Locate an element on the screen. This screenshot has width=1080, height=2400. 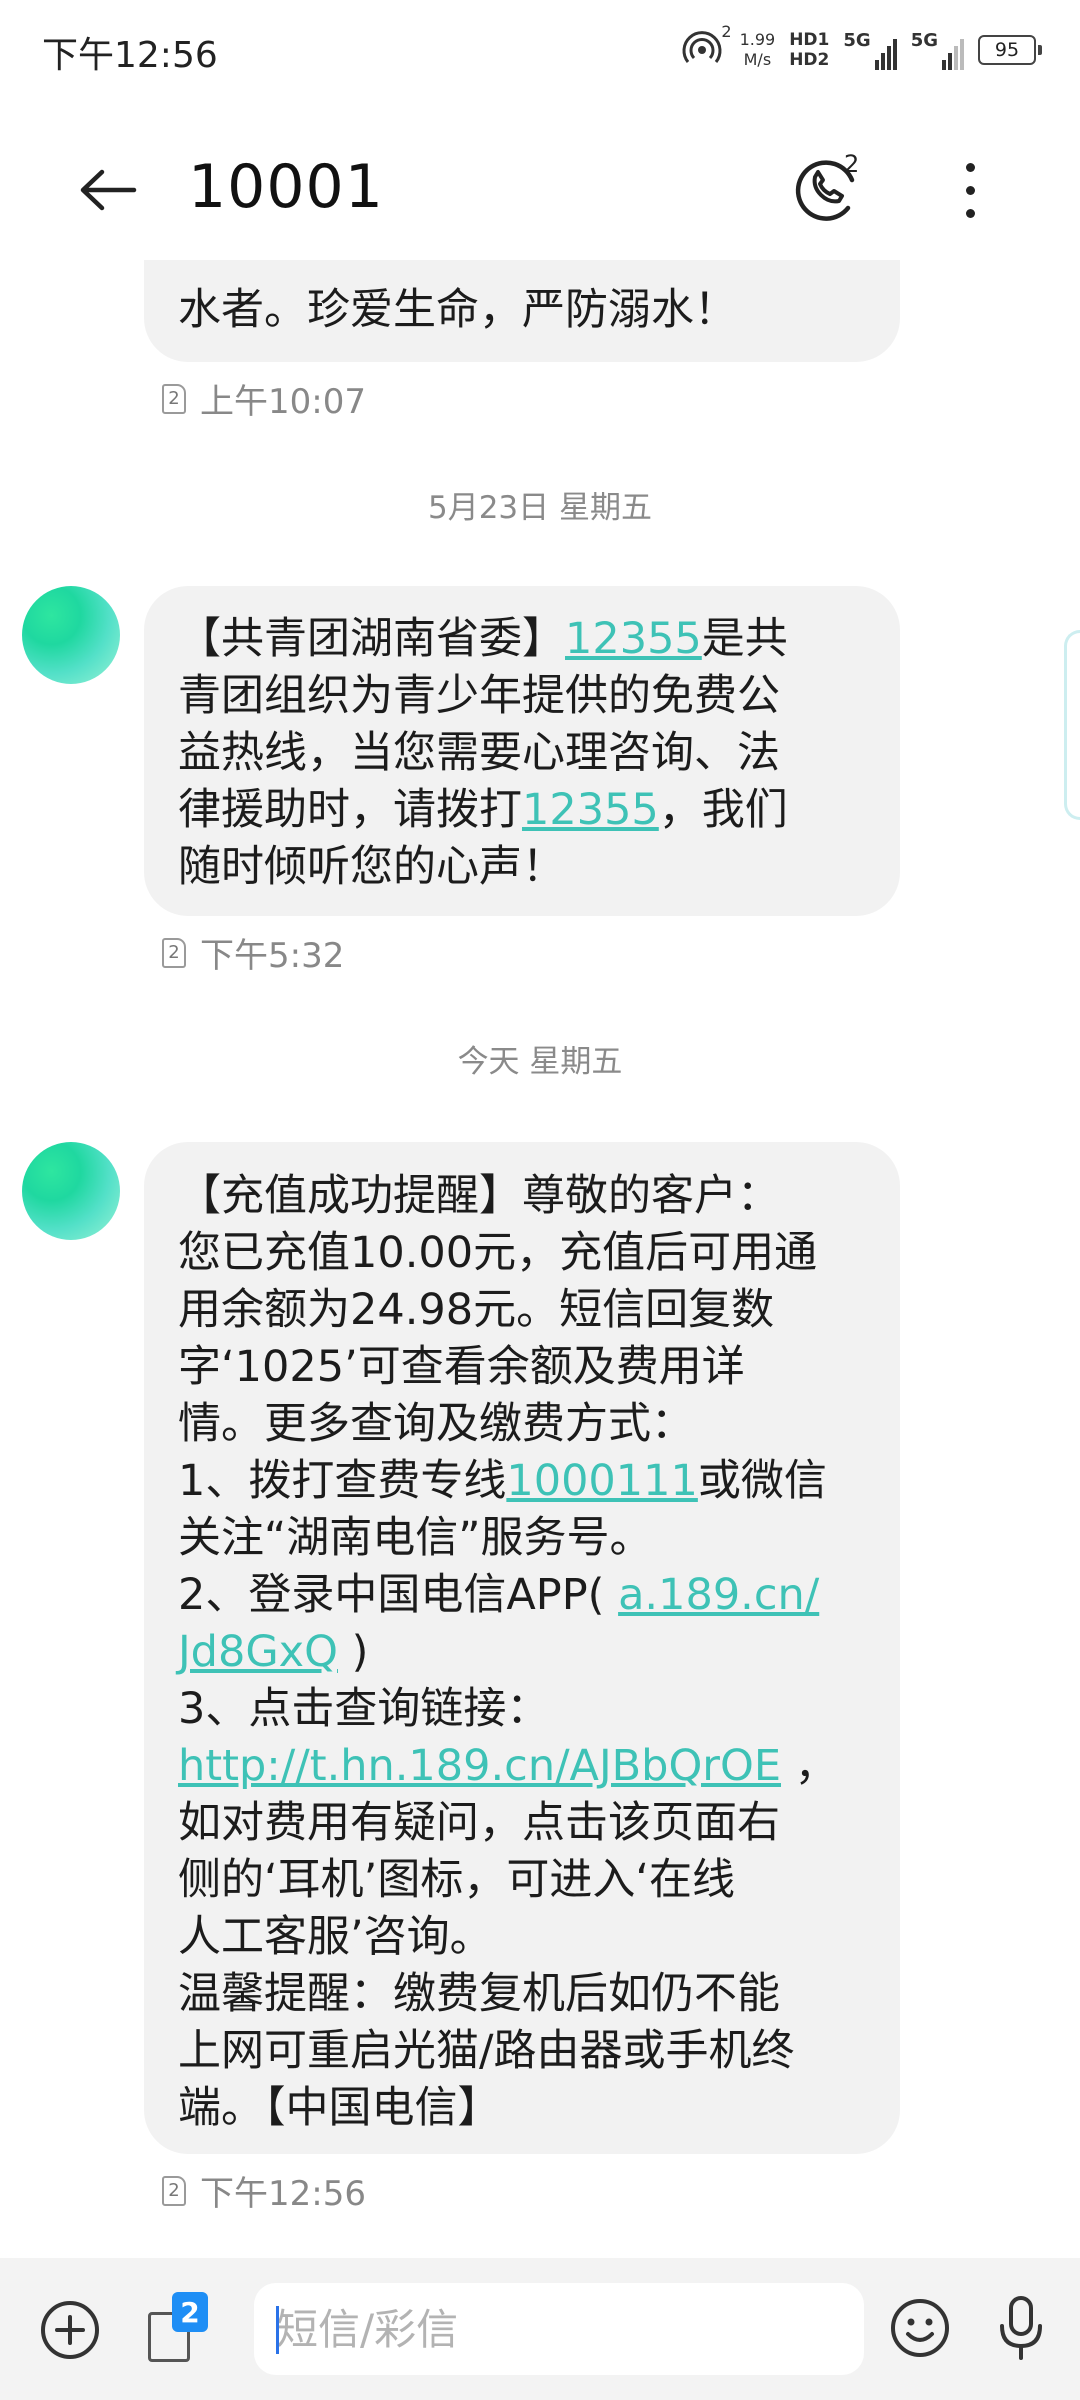
message-meta: 2 下午12:56 is located at coordinates (264, 2190).